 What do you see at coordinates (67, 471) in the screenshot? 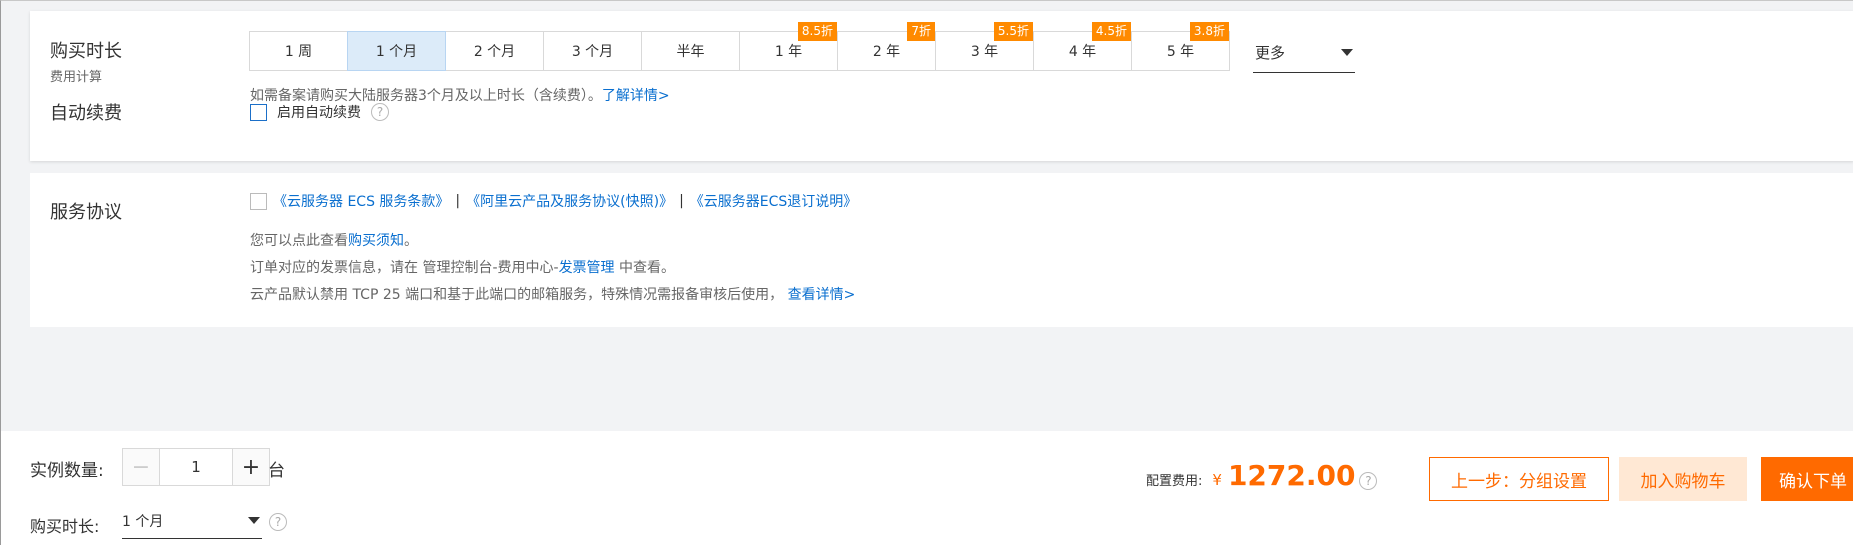
I see `quantity-label: 实例数量:` at bounding box center [67, 471].